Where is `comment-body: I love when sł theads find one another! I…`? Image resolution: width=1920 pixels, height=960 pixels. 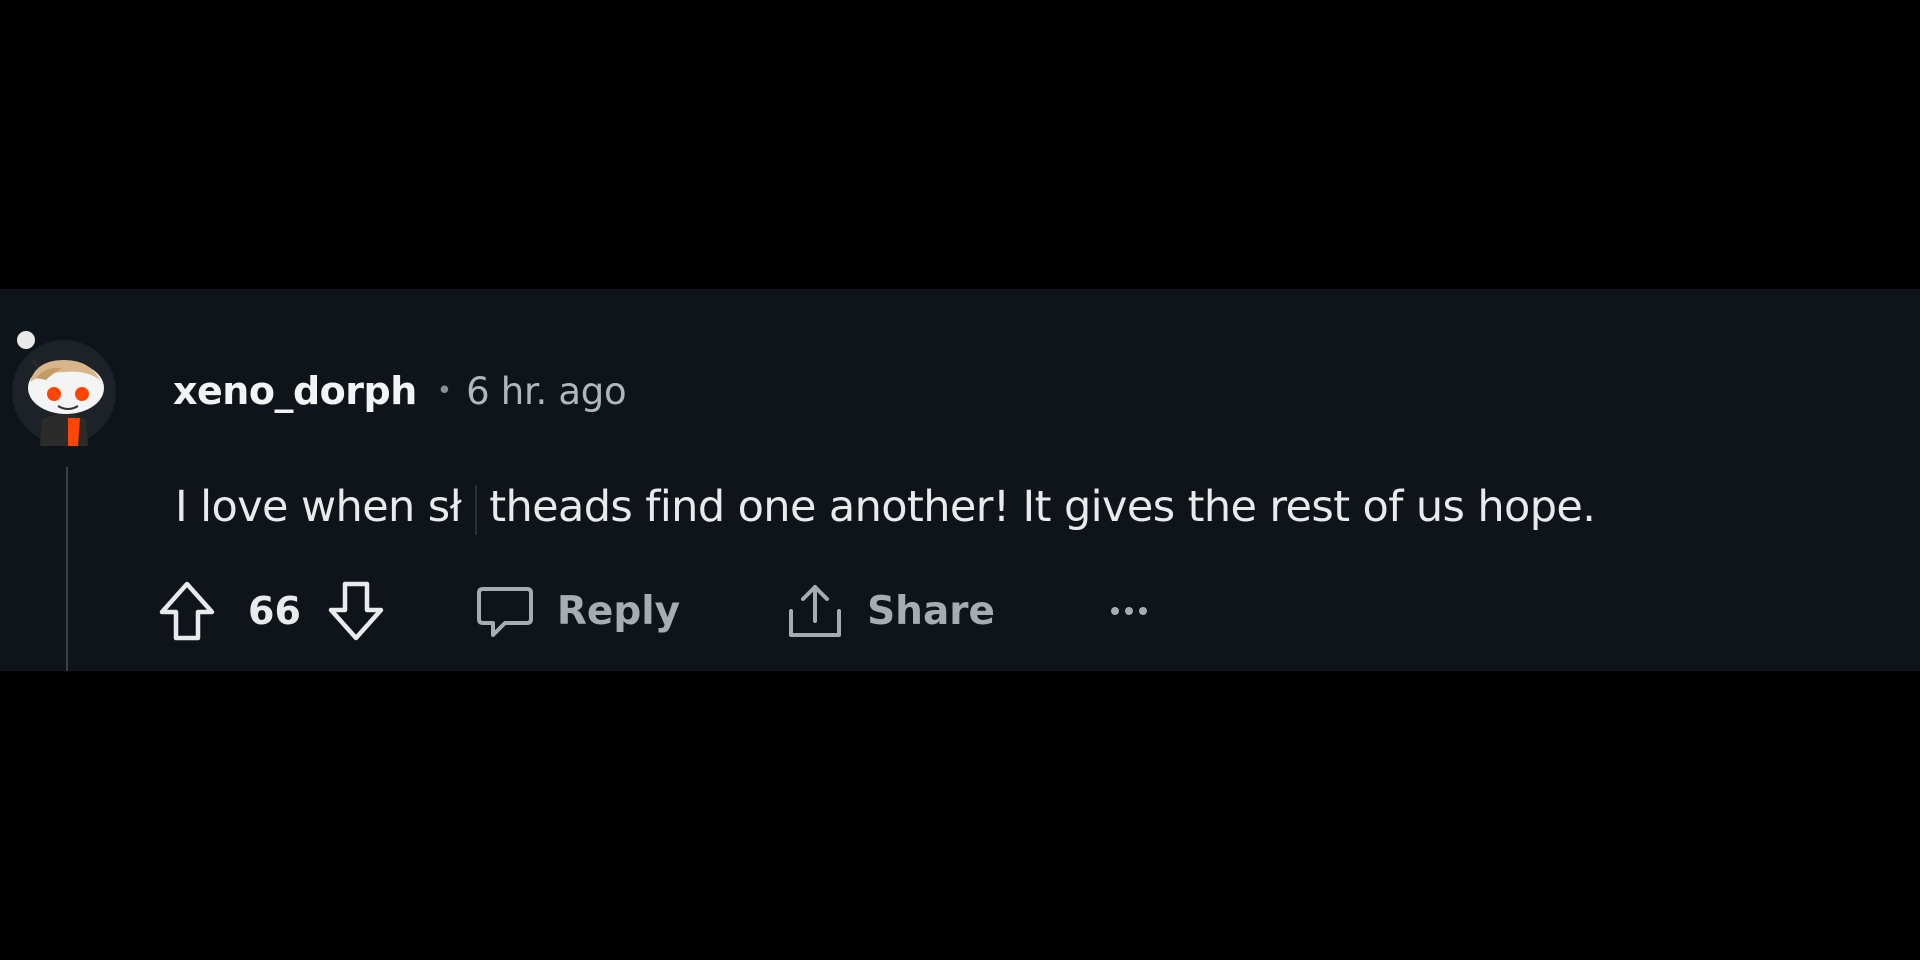 comment-body: I love when sł theads find one another! I… is located at coordinates (885, 508).